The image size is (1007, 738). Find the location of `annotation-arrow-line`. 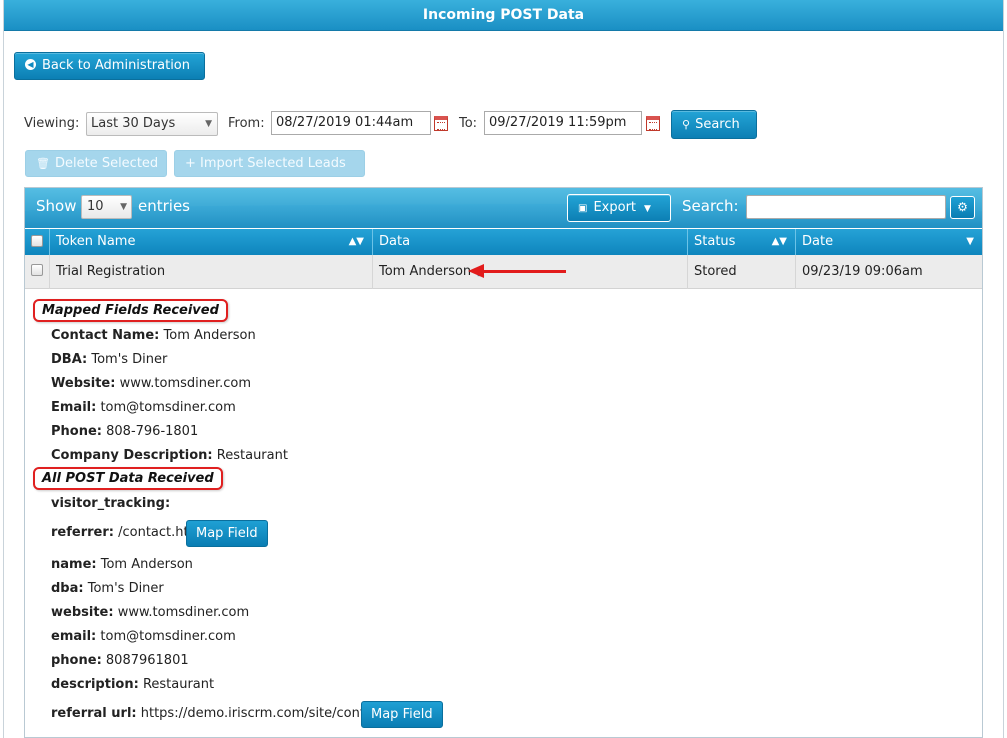

annotation-arrow-line is located at coordinates (524, 271).